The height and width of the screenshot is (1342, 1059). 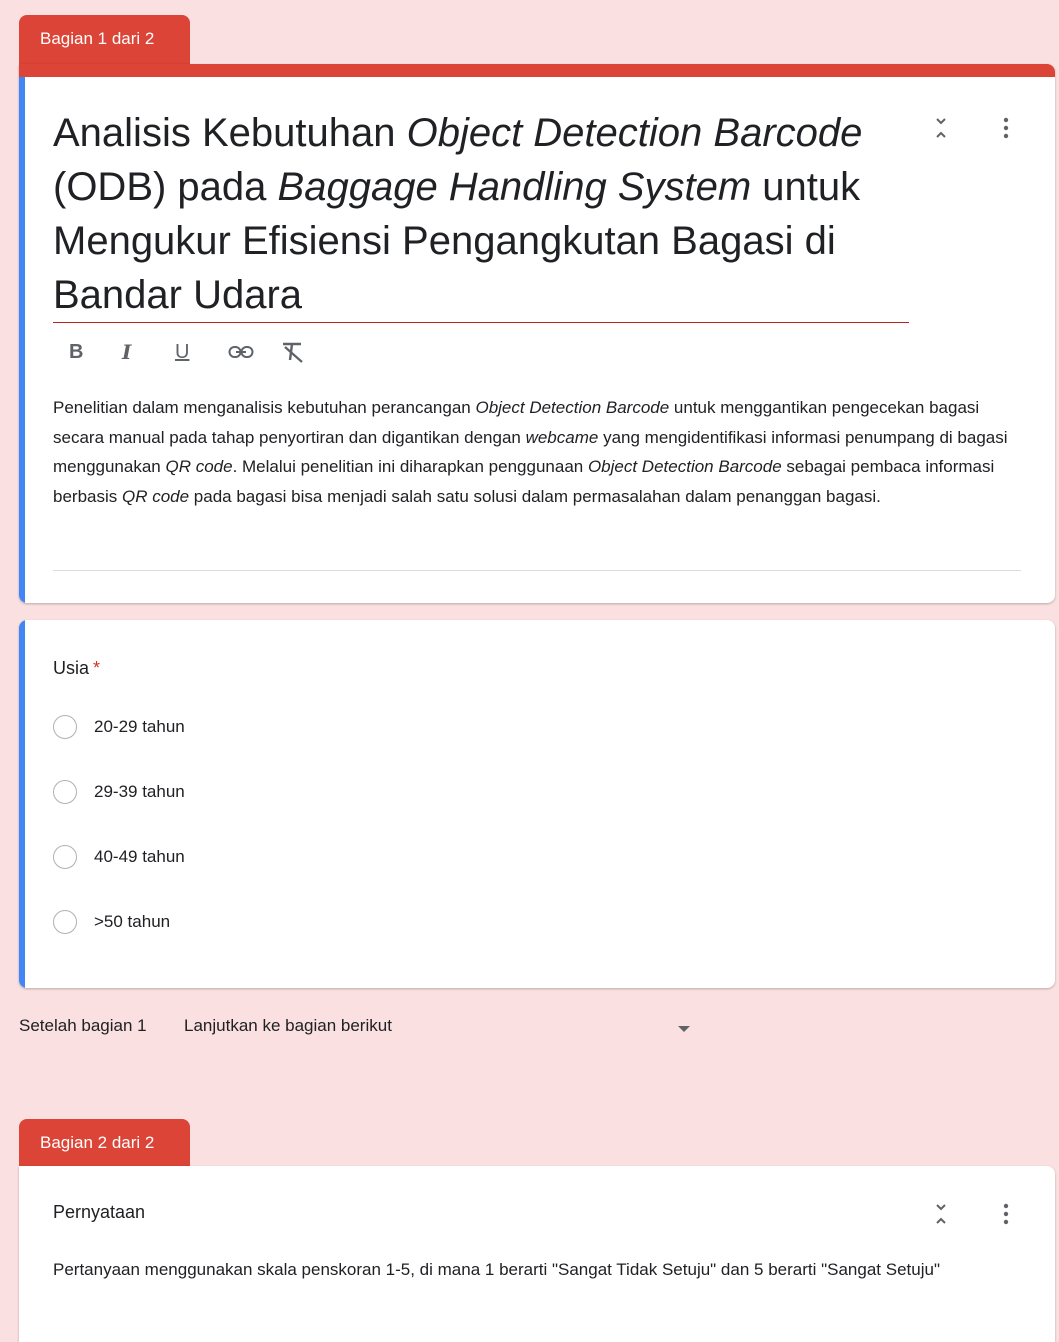 I want to click on question-title-text: Usia, so click(x=71, y=668).